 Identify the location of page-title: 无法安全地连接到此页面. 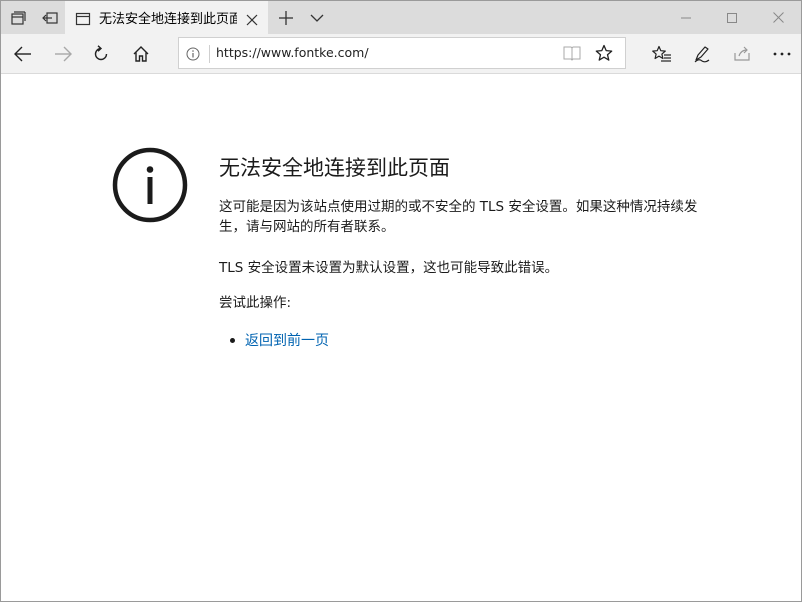
(334, 168).